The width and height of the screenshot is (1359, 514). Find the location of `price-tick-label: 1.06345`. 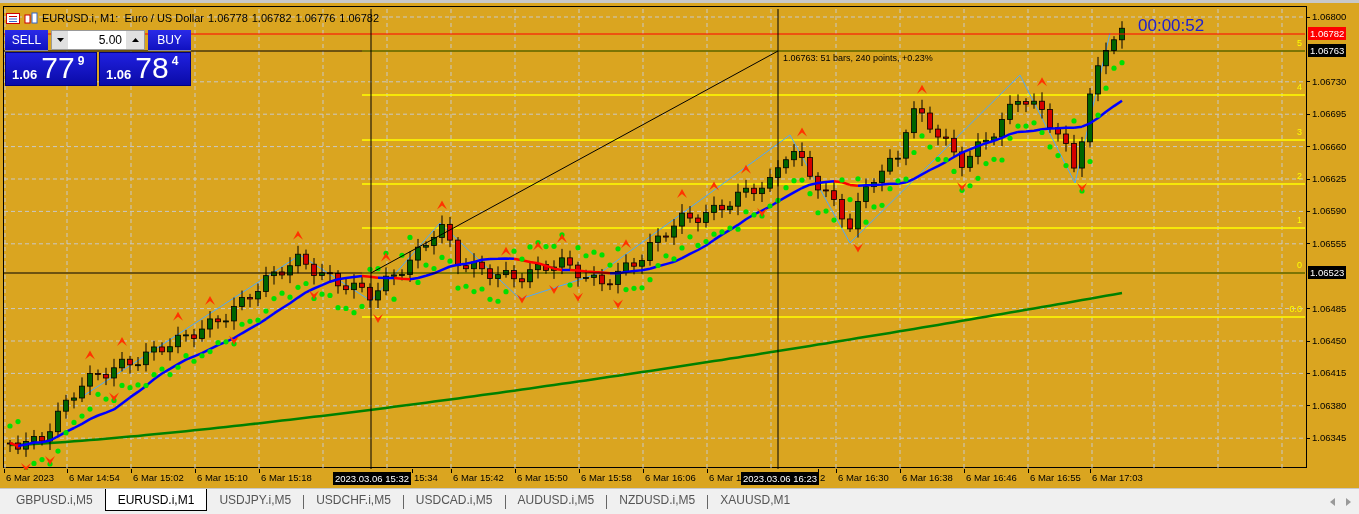

price-tick-label: 1.06345 is located at coordinates (1329, 438).